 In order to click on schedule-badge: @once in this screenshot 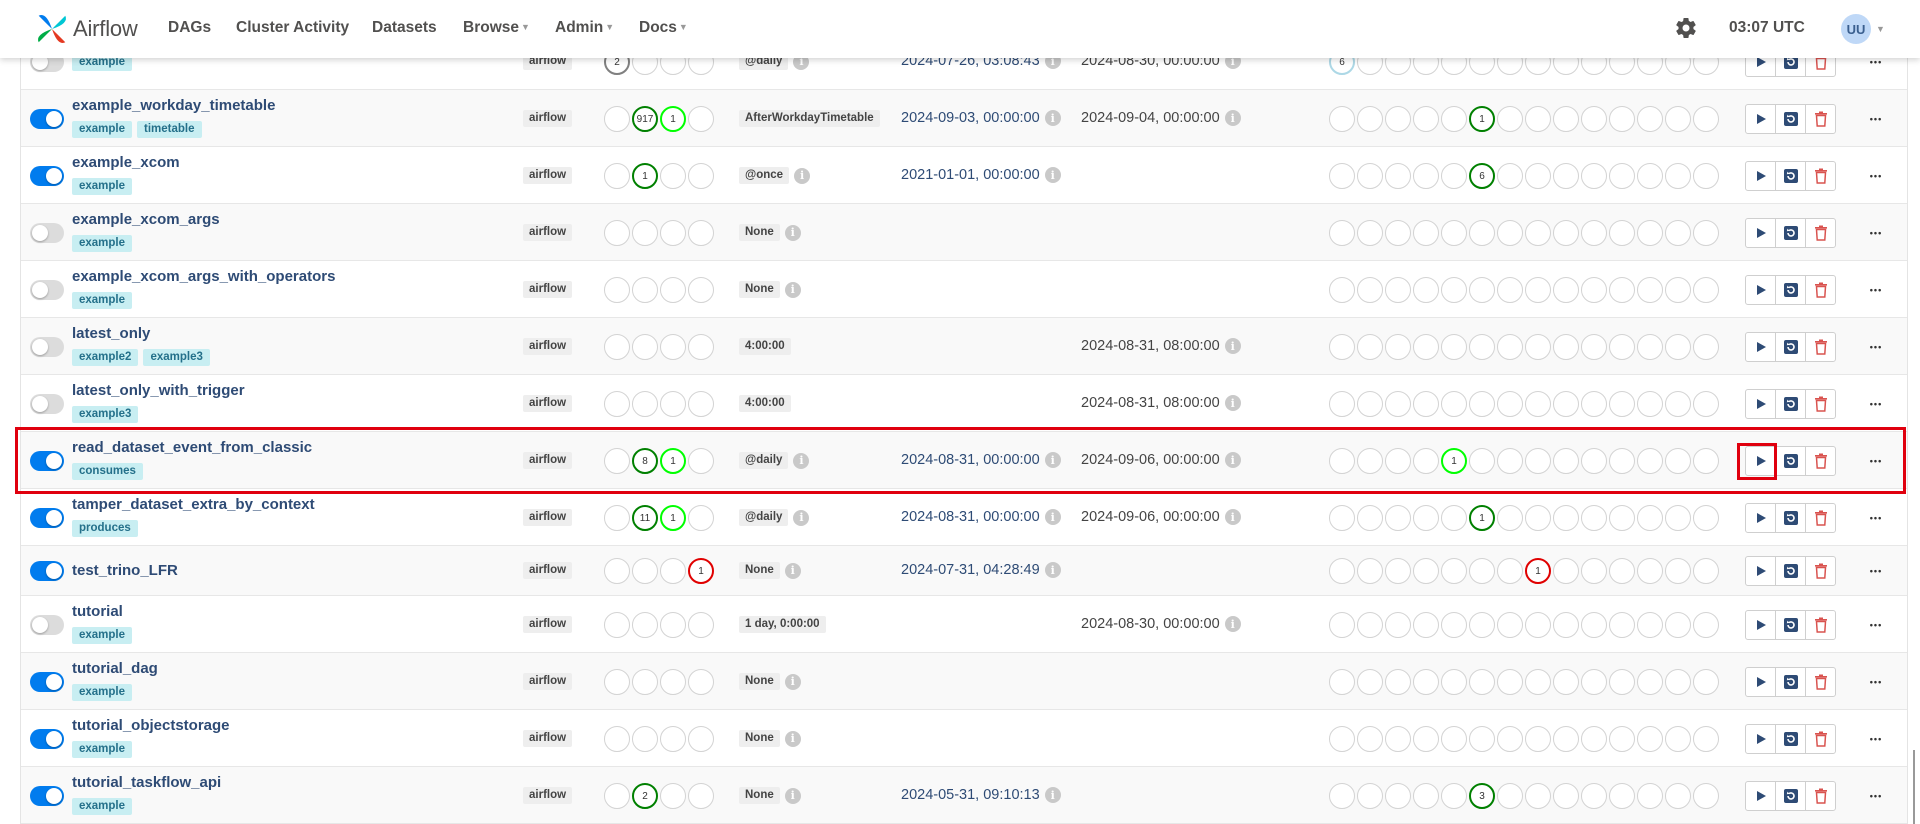, I will do `click(764, 175)`.